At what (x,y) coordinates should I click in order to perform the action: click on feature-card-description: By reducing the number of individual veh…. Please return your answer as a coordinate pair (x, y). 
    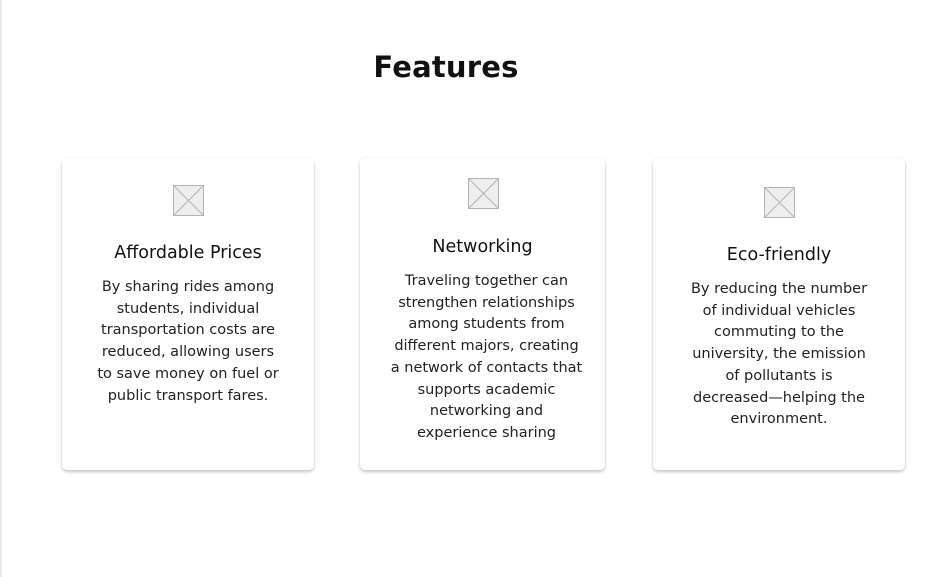
    Looking at the image, I should click on (779, 354).